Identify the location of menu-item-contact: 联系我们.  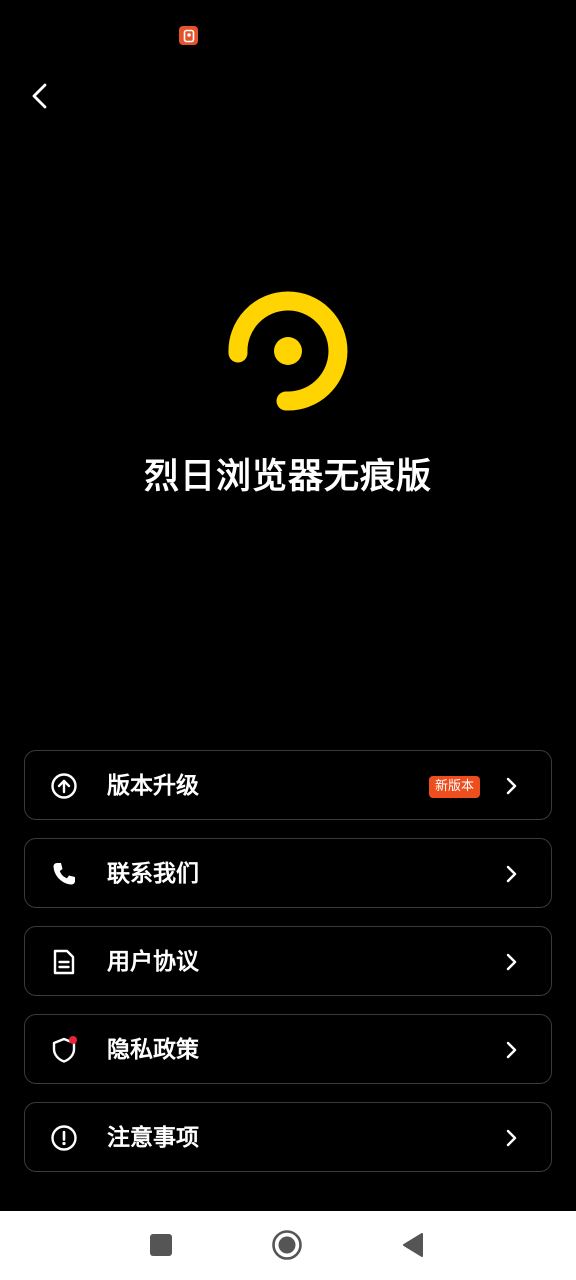
(288, 873).